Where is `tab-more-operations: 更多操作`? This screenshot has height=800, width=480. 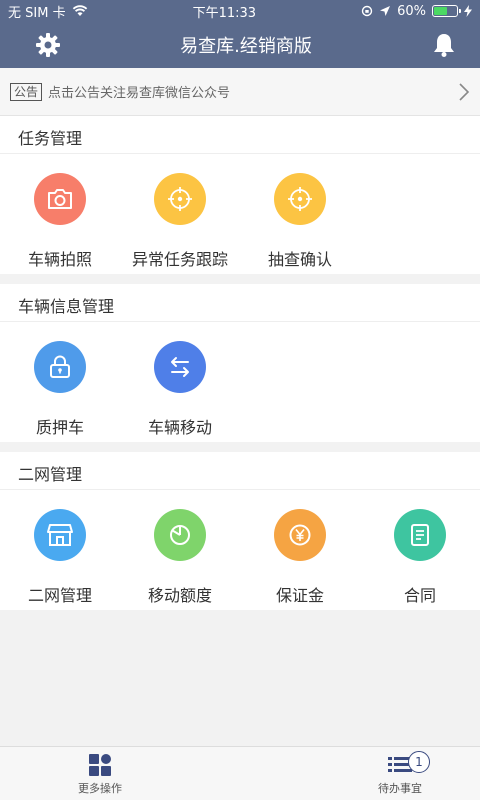
tab-more-operations: 更多操作 is located at coordinates (100, 773).